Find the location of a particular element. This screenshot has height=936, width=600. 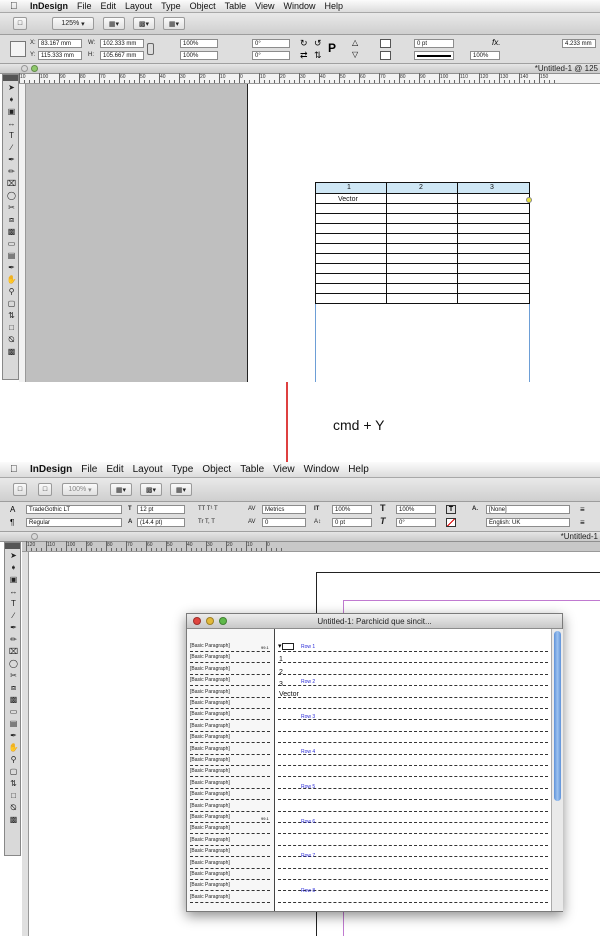

stroke-swatch-icon is located at coordinates (385, 55).